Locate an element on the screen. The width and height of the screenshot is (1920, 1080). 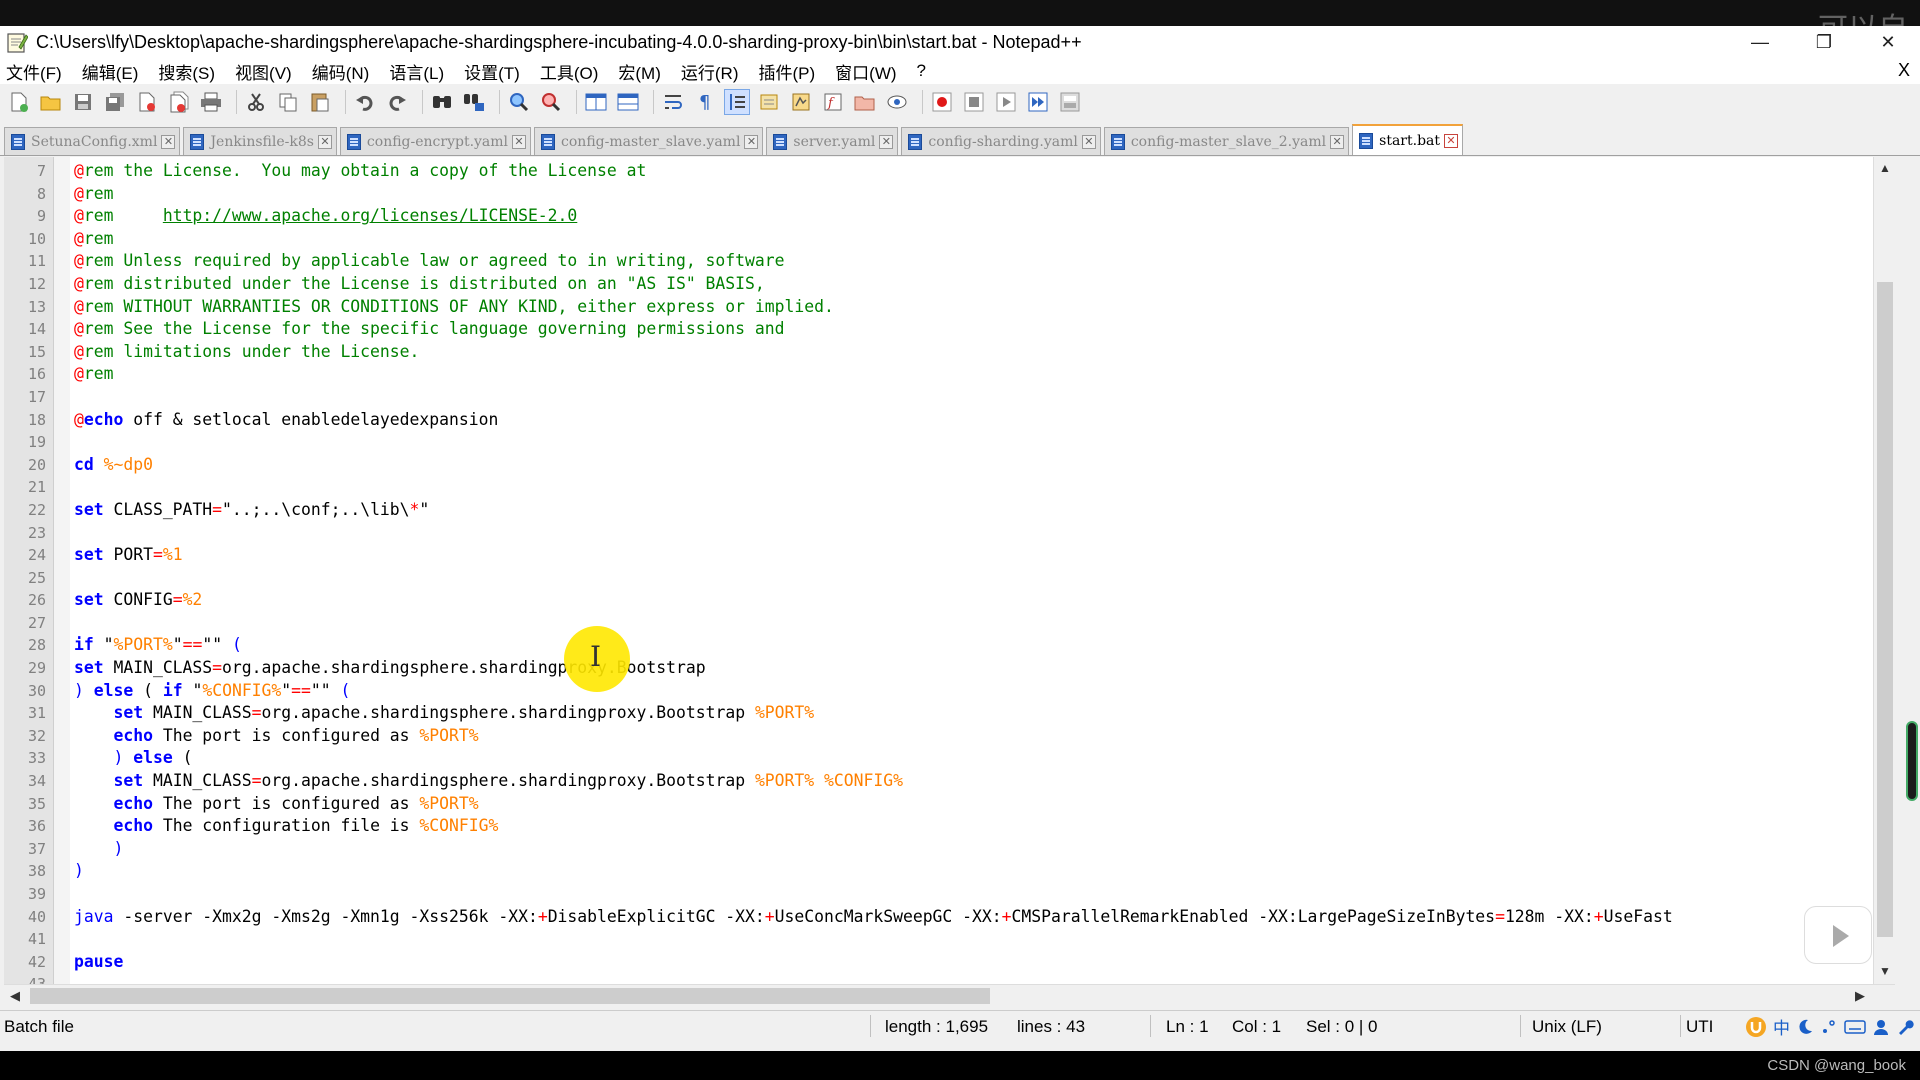
zoom-in-icon is located at coordinates (519, 102).